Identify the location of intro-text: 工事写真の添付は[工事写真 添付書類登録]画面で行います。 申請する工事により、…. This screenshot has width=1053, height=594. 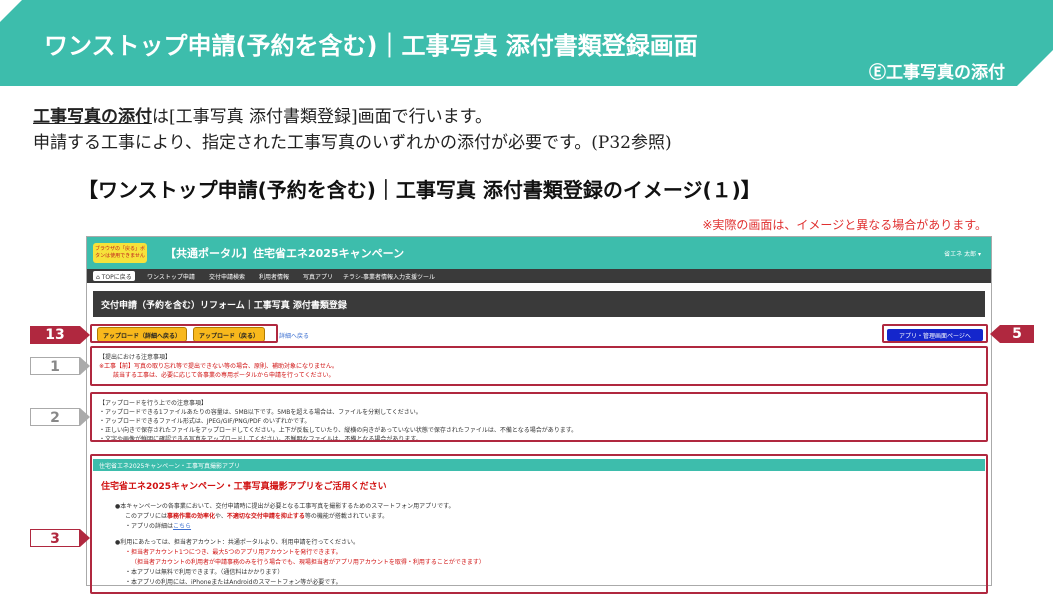
(352, 130).